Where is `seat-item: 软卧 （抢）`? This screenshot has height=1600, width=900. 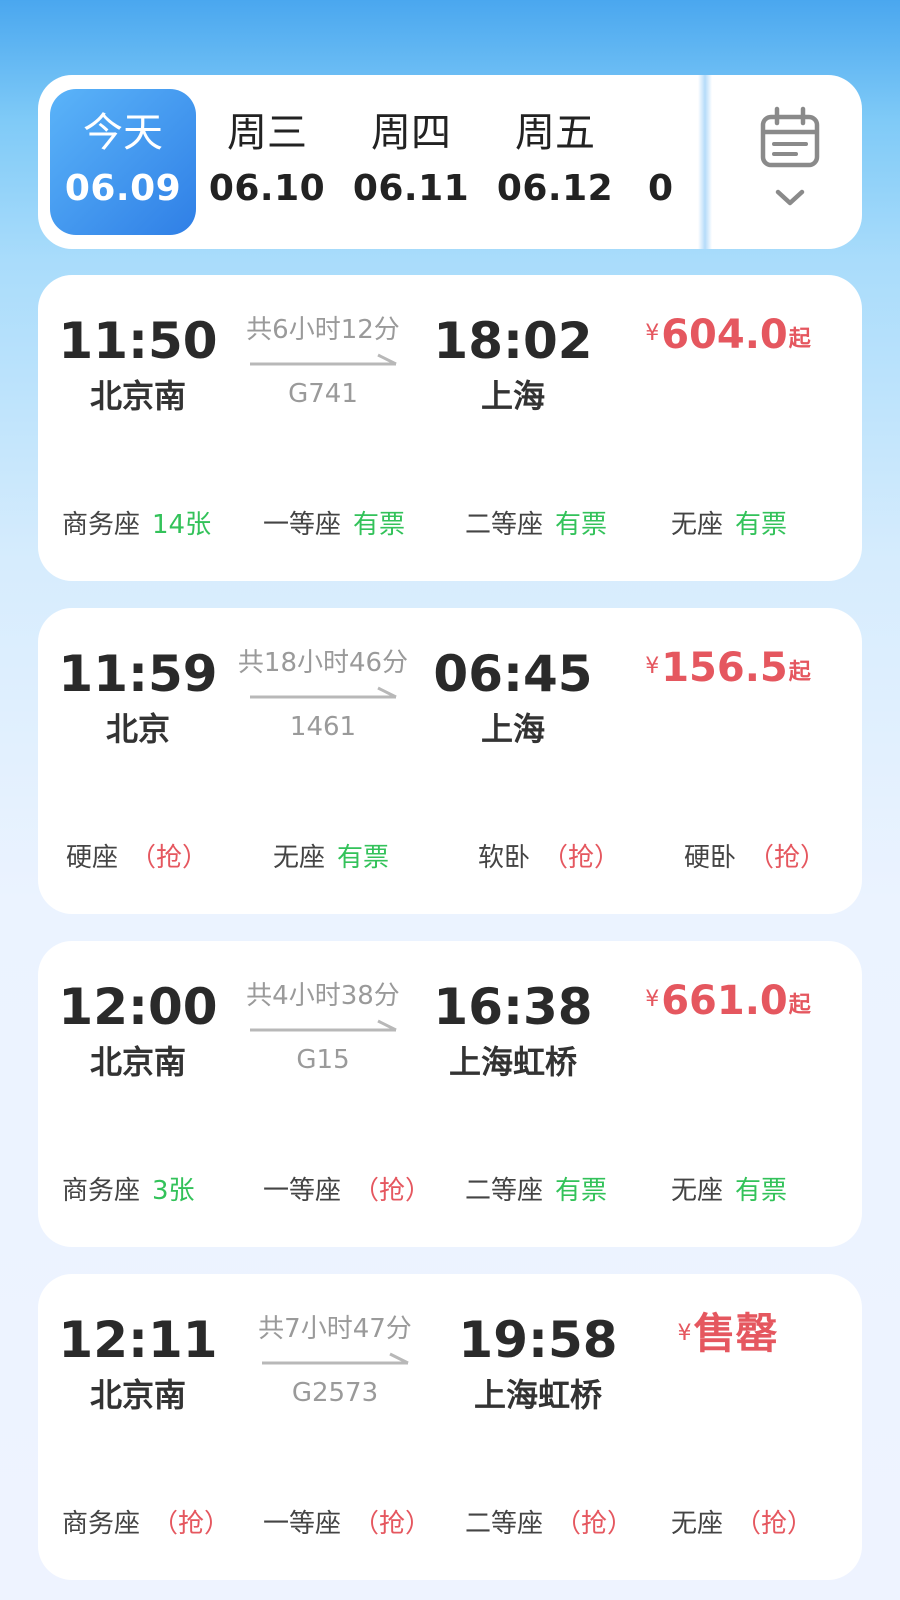 seat-item: 软卧 （抢） is located at coordinates (549, 858).